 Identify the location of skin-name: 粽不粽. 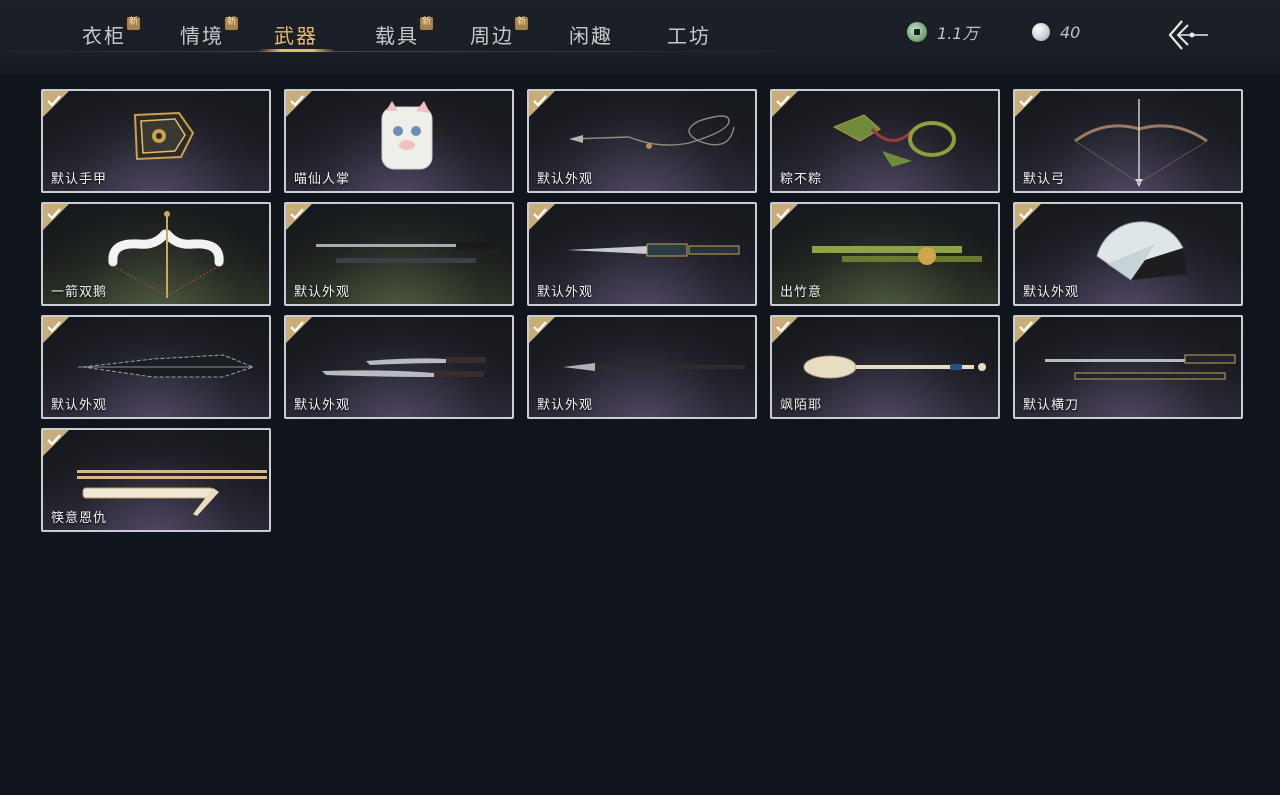
(801, 179).